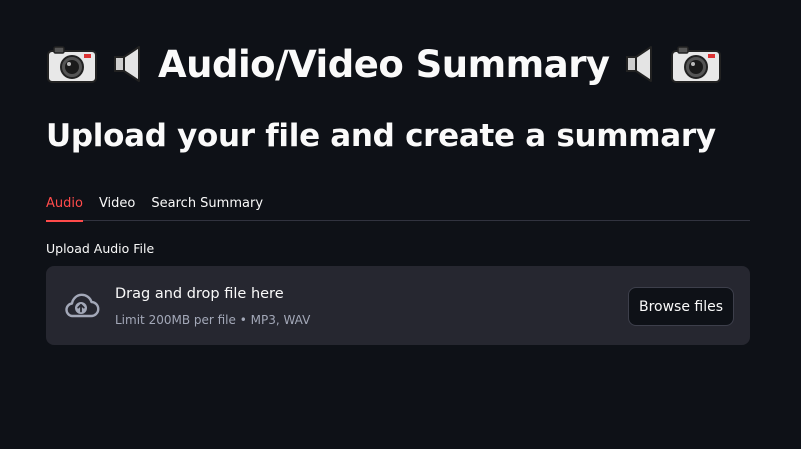 This screenshot has height=449, width=801. I want to click on tab-search-summary: Search Summary, so click(207, 204).